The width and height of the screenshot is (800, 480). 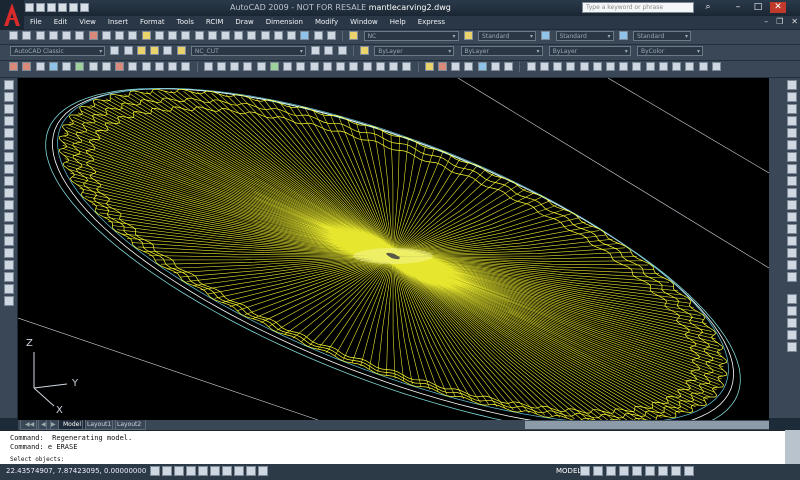 I want to click on send-under-icon, so click(x=791, y=347).